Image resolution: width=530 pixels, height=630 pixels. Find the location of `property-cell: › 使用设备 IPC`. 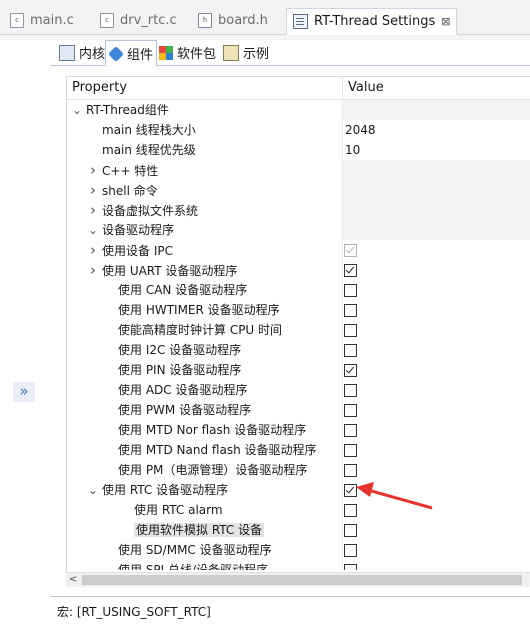

property-cell: › 使用设备 IPC is located at coordinates (204, 250).